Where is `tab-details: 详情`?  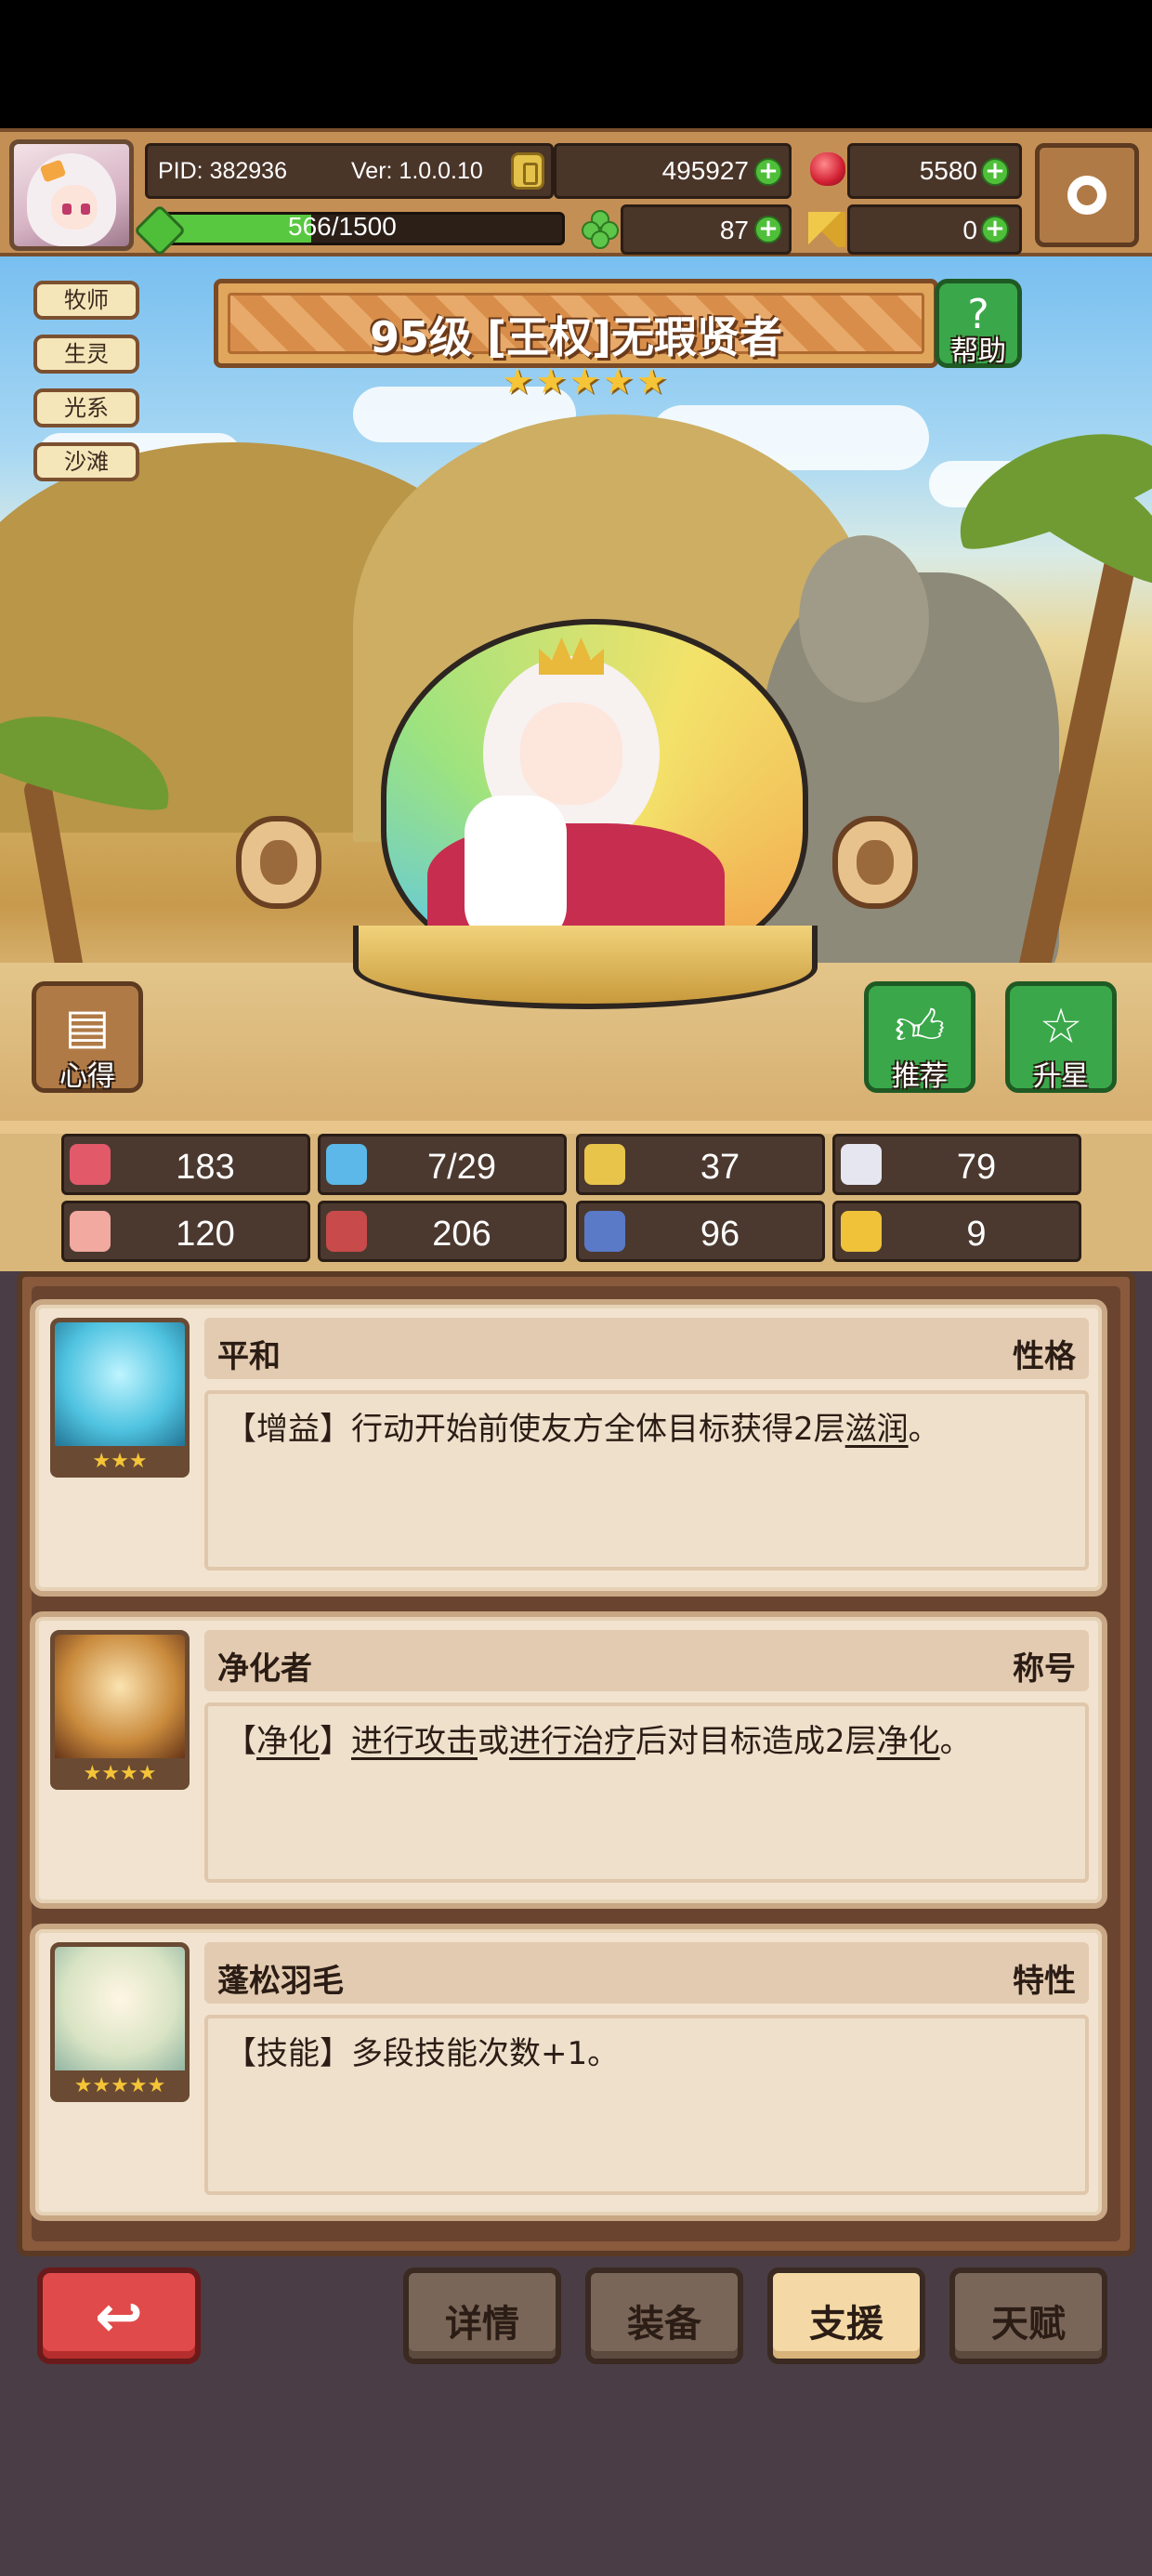 tab-details: 详情 is located at coordinates (482, 2315).